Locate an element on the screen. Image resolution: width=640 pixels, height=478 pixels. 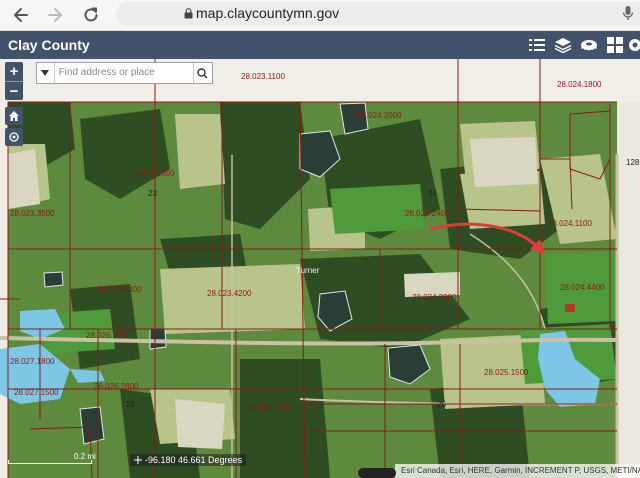
search-icon is located at coordinates (202, 72).